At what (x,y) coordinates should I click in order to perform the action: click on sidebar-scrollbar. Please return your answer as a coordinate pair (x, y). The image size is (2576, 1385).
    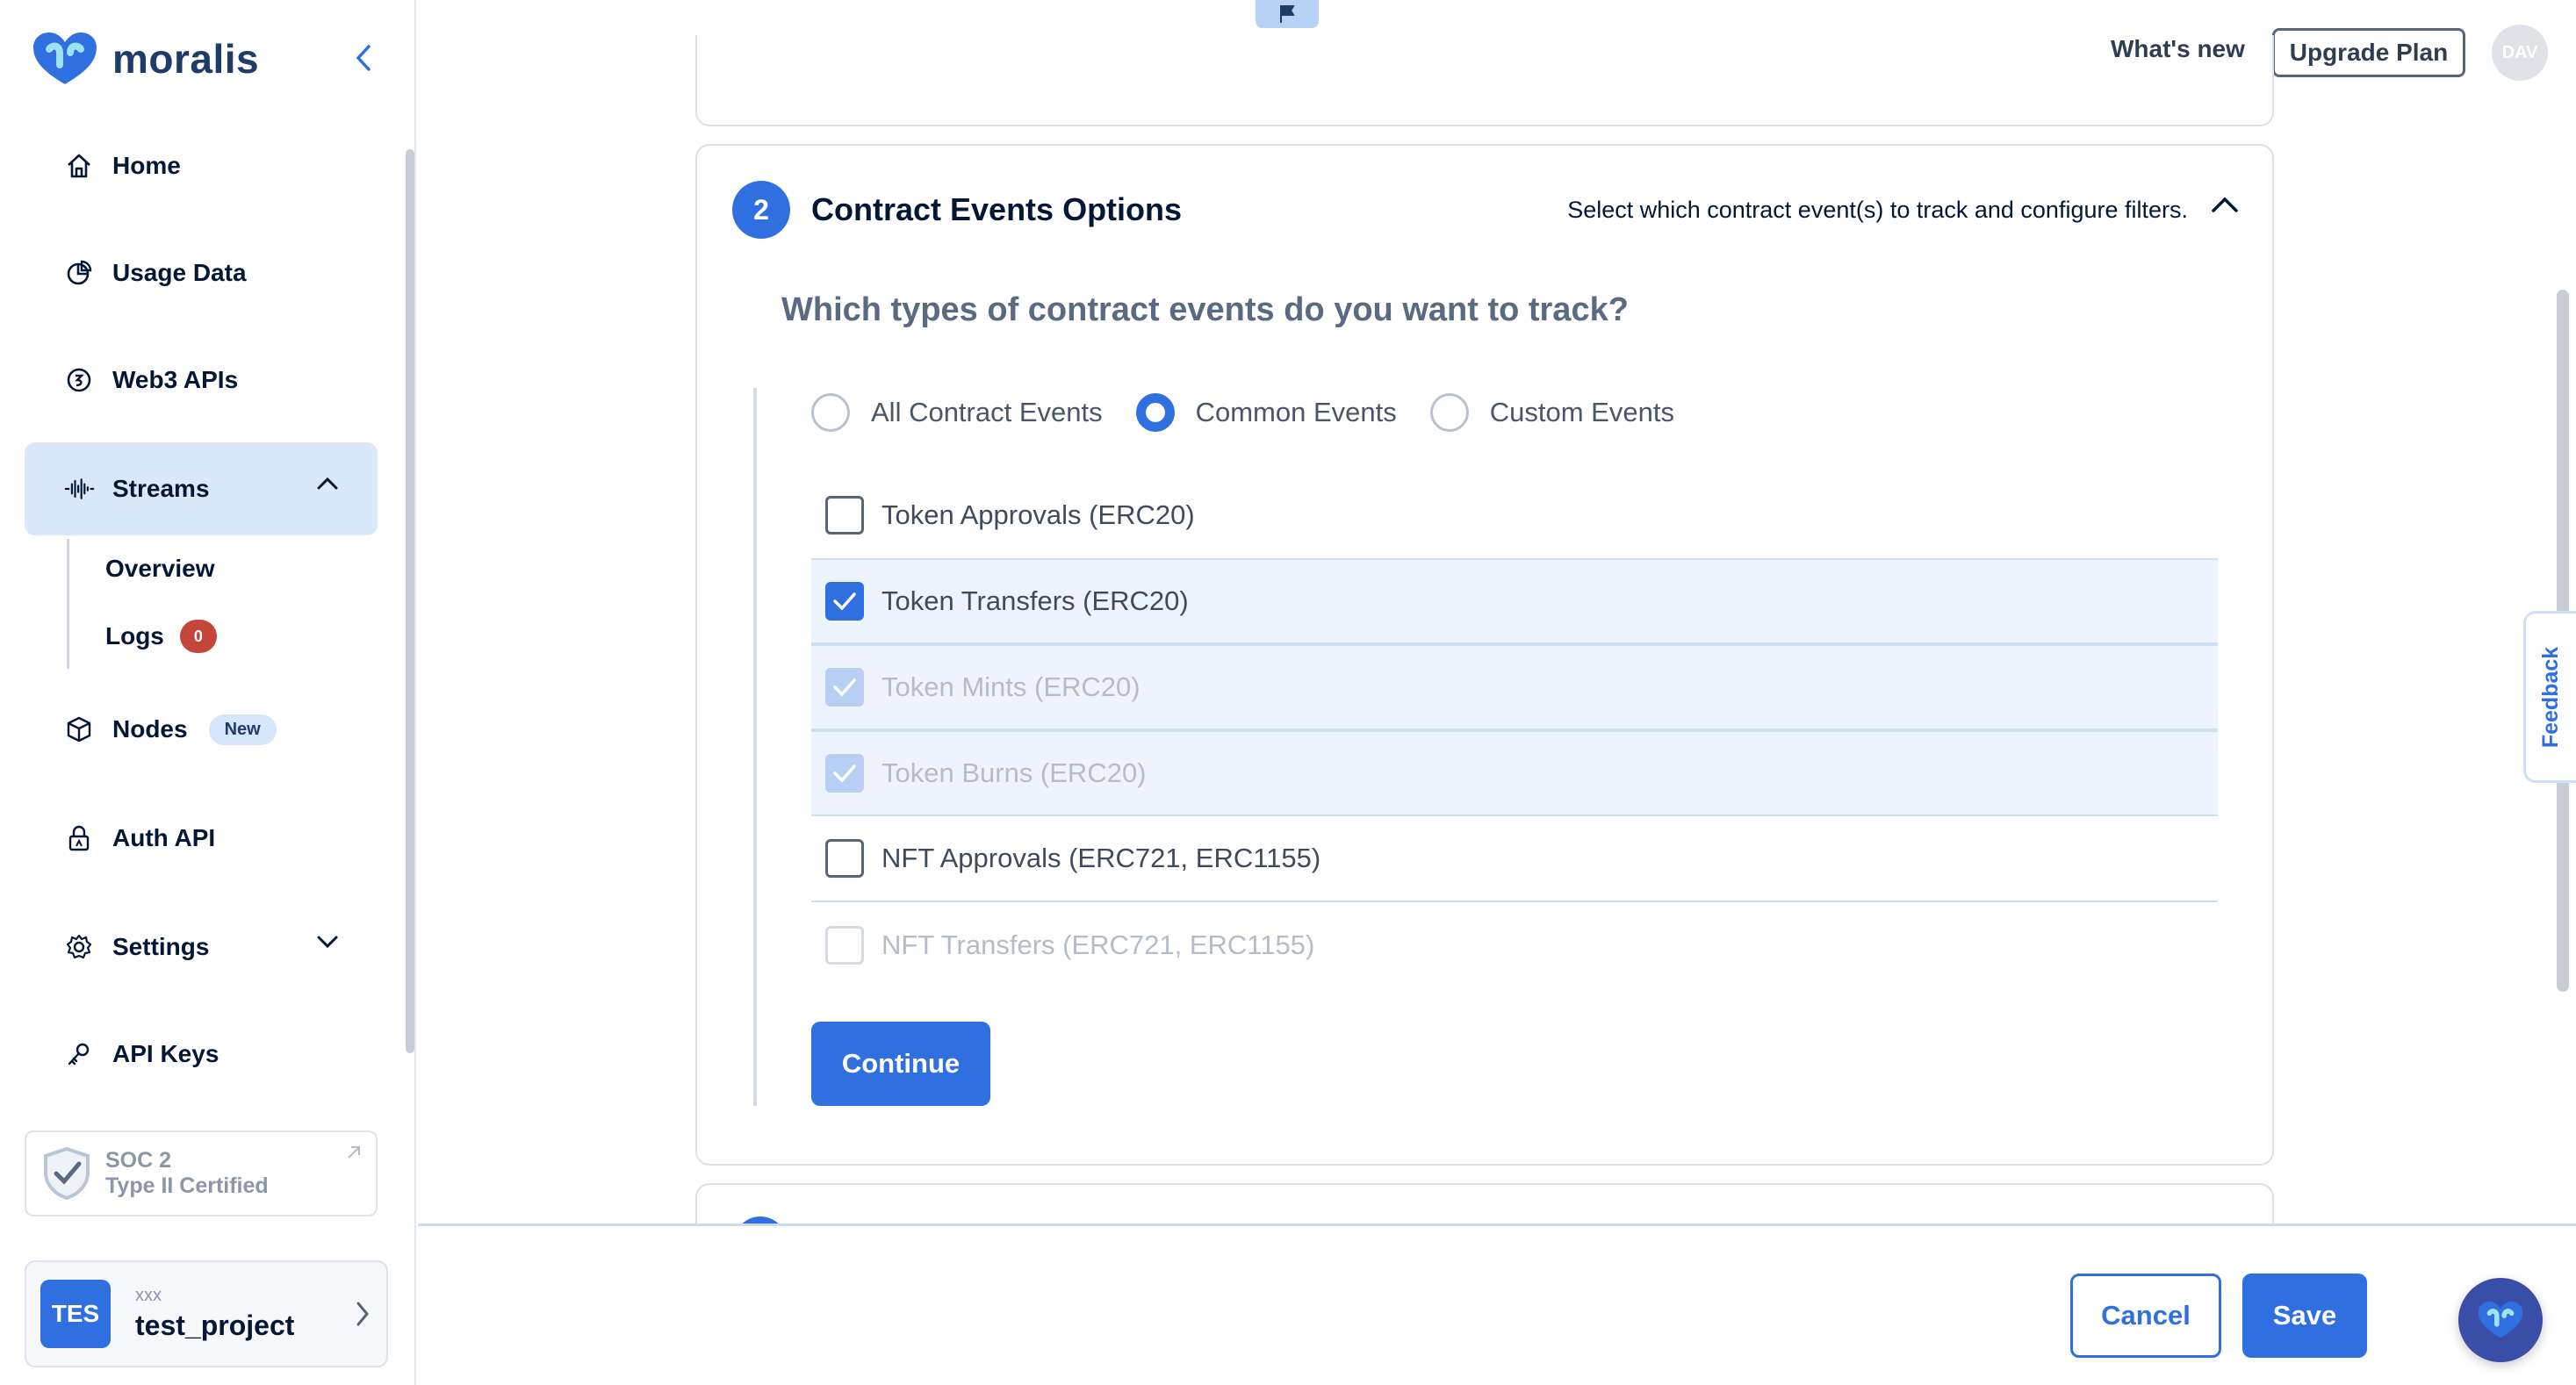
    Looking at the image, I should click on (410, 601).